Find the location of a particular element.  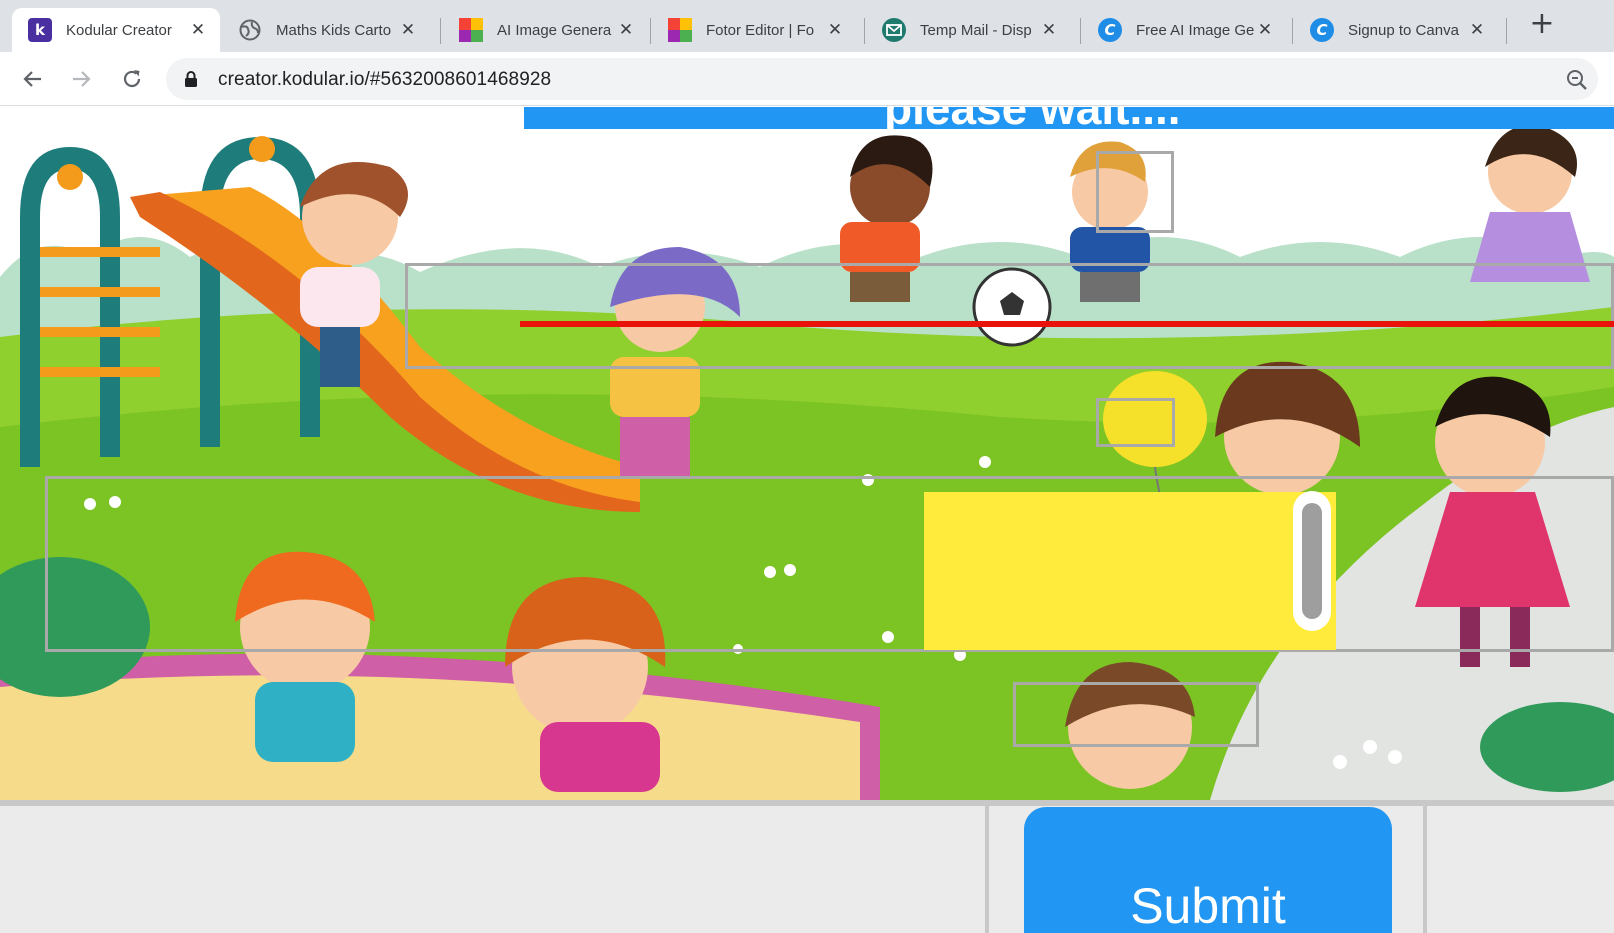

highlight-panel is located at coordinates (1130, 571).